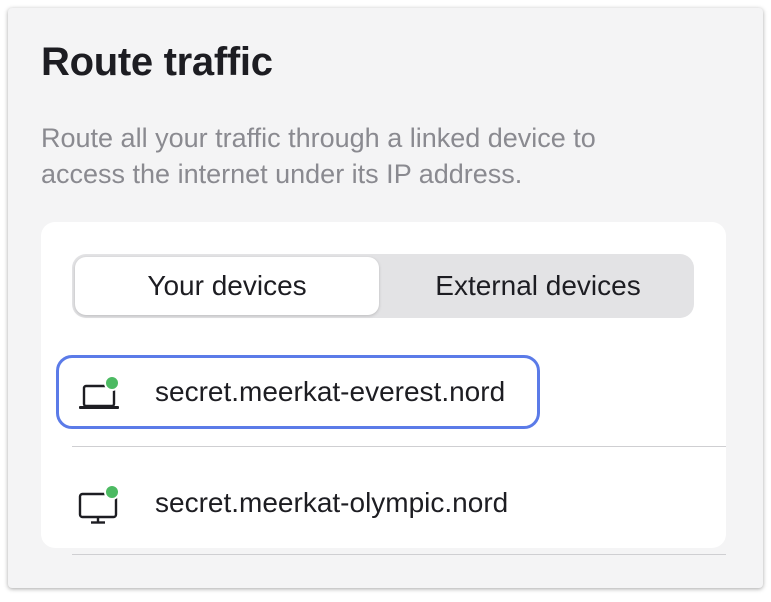 This screenshot has width=771, height=602. Describe the element at coordinates (383, 286) in the screenshot. I see `device-type-segmented-control: Your devices External devices` at that location.